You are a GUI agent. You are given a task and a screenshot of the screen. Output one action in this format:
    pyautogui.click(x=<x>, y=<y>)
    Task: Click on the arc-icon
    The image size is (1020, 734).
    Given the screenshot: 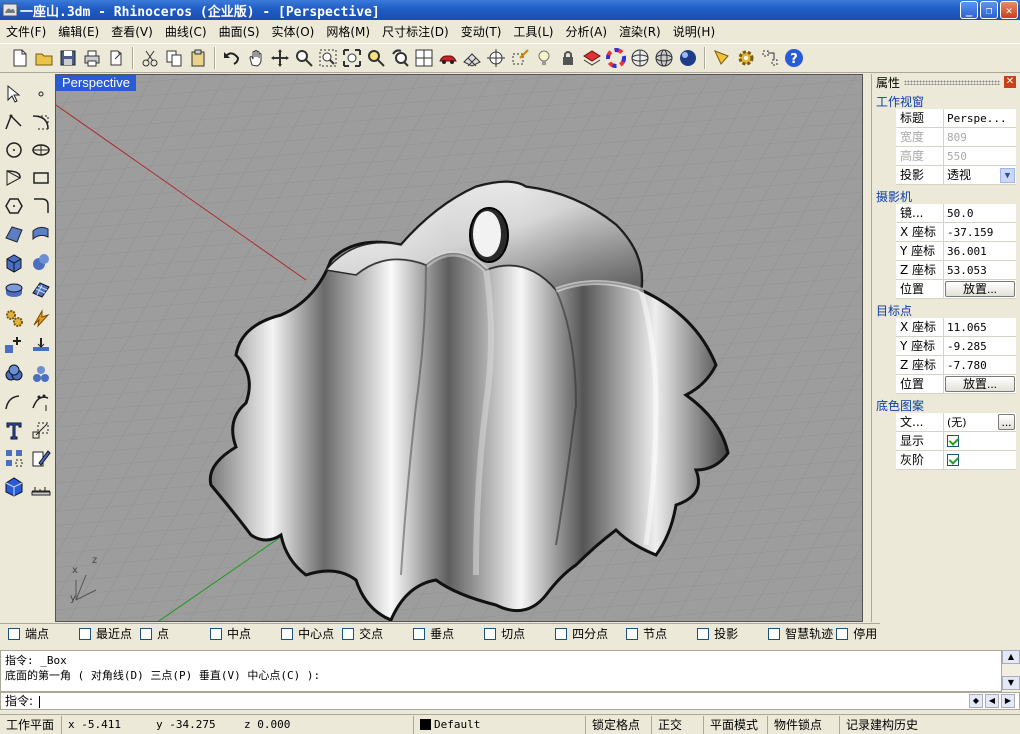 What is the action you would take?
    pyautogui.click(x=14, y=178)
    